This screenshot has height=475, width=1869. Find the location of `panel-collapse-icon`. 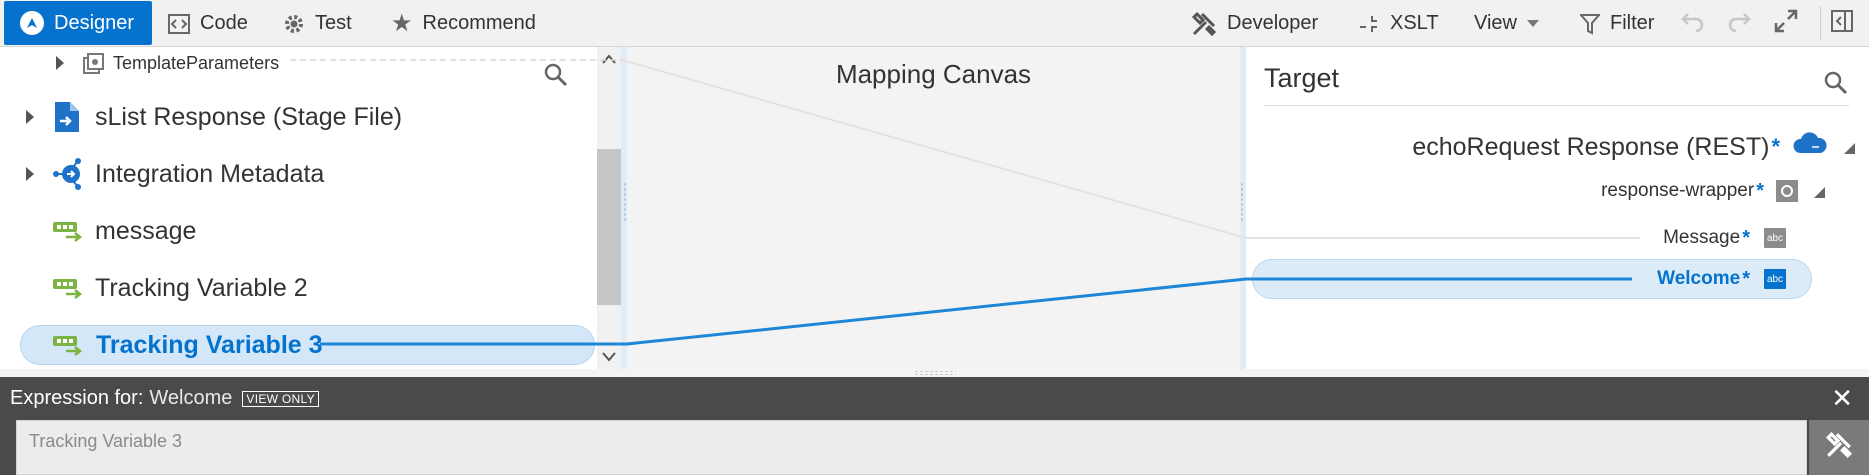

panel-collapse-icon is located at coordinates (1842, 24).